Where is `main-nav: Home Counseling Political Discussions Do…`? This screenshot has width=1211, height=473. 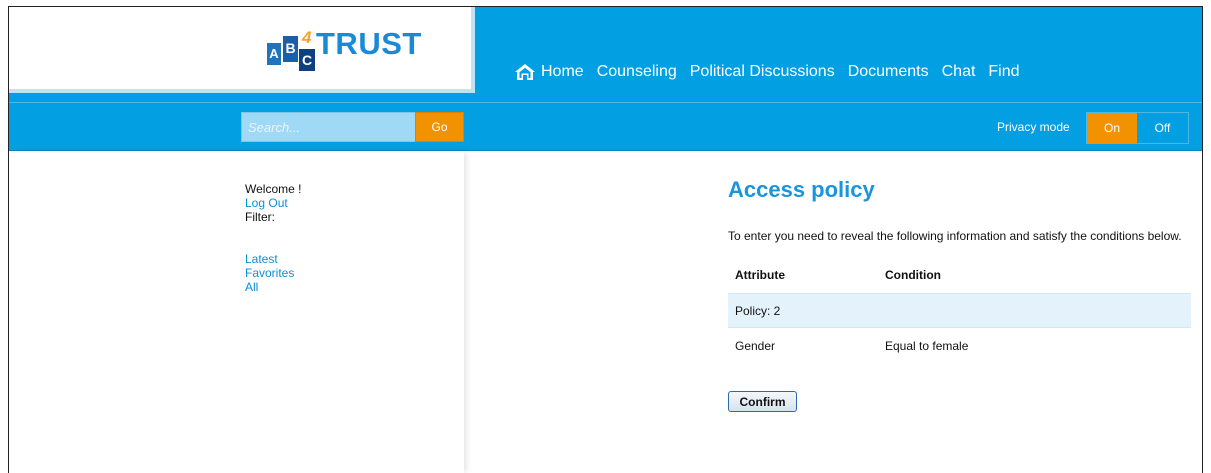
main-nav: Home Counseling Political Discussions Do… is located at coordinates (774, 72).